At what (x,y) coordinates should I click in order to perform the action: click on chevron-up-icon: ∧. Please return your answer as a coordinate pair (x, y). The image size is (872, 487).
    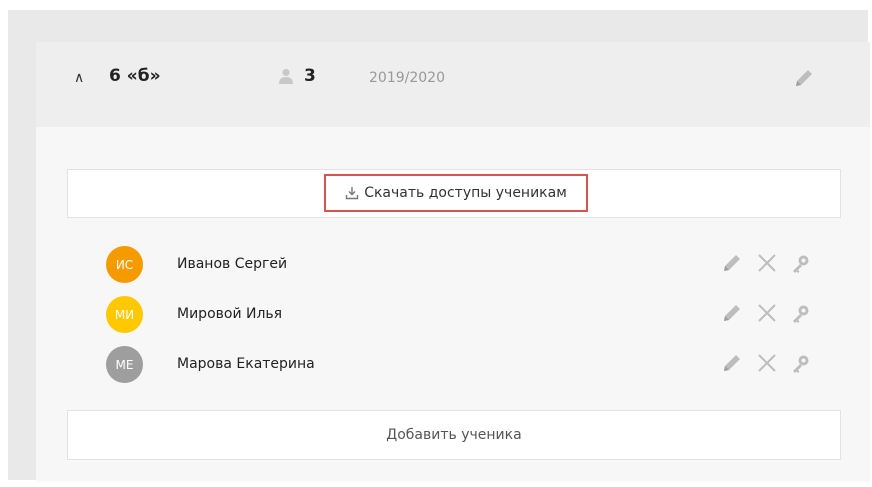
    Looking at the image, I should click on (79, 78).